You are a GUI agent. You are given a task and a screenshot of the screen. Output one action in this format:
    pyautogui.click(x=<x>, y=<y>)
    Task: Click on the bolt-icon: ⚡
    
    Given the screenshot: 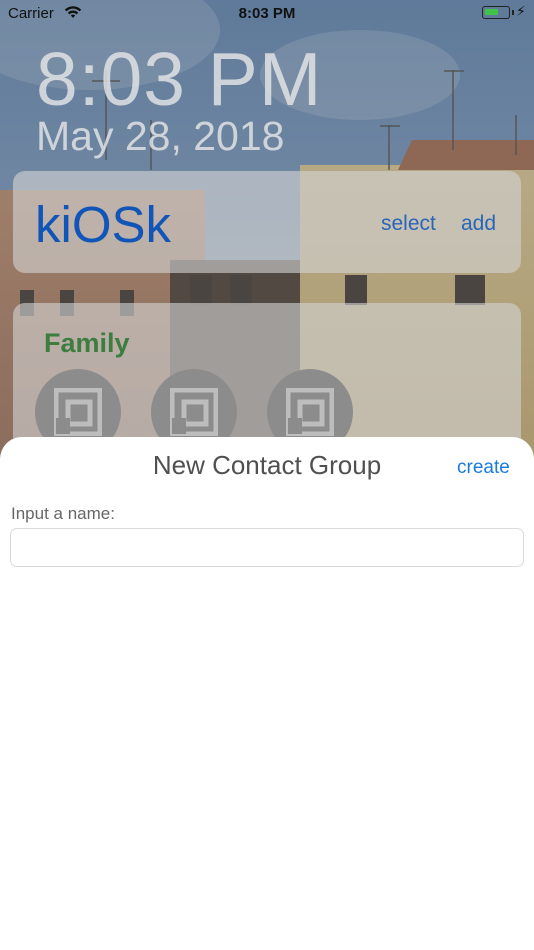 What is the action you would take?
    pyautogui.click(x=521, y=11)
    